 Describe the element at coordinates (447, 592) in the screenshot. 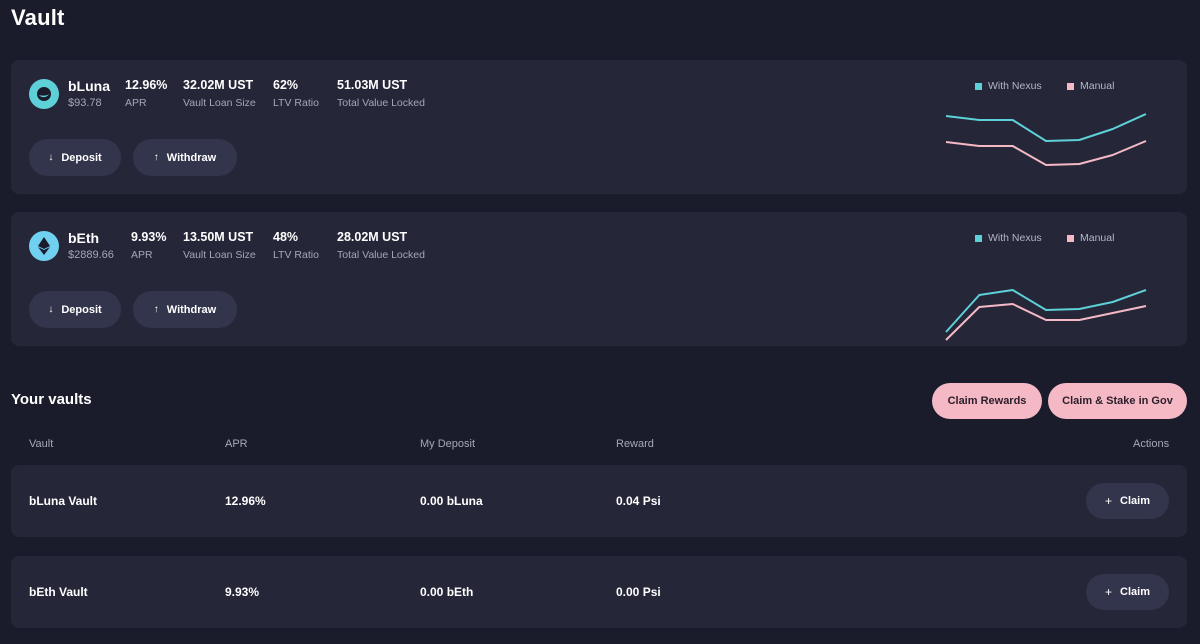

I see `cell-deposit: 0.00 bEth` at that location.